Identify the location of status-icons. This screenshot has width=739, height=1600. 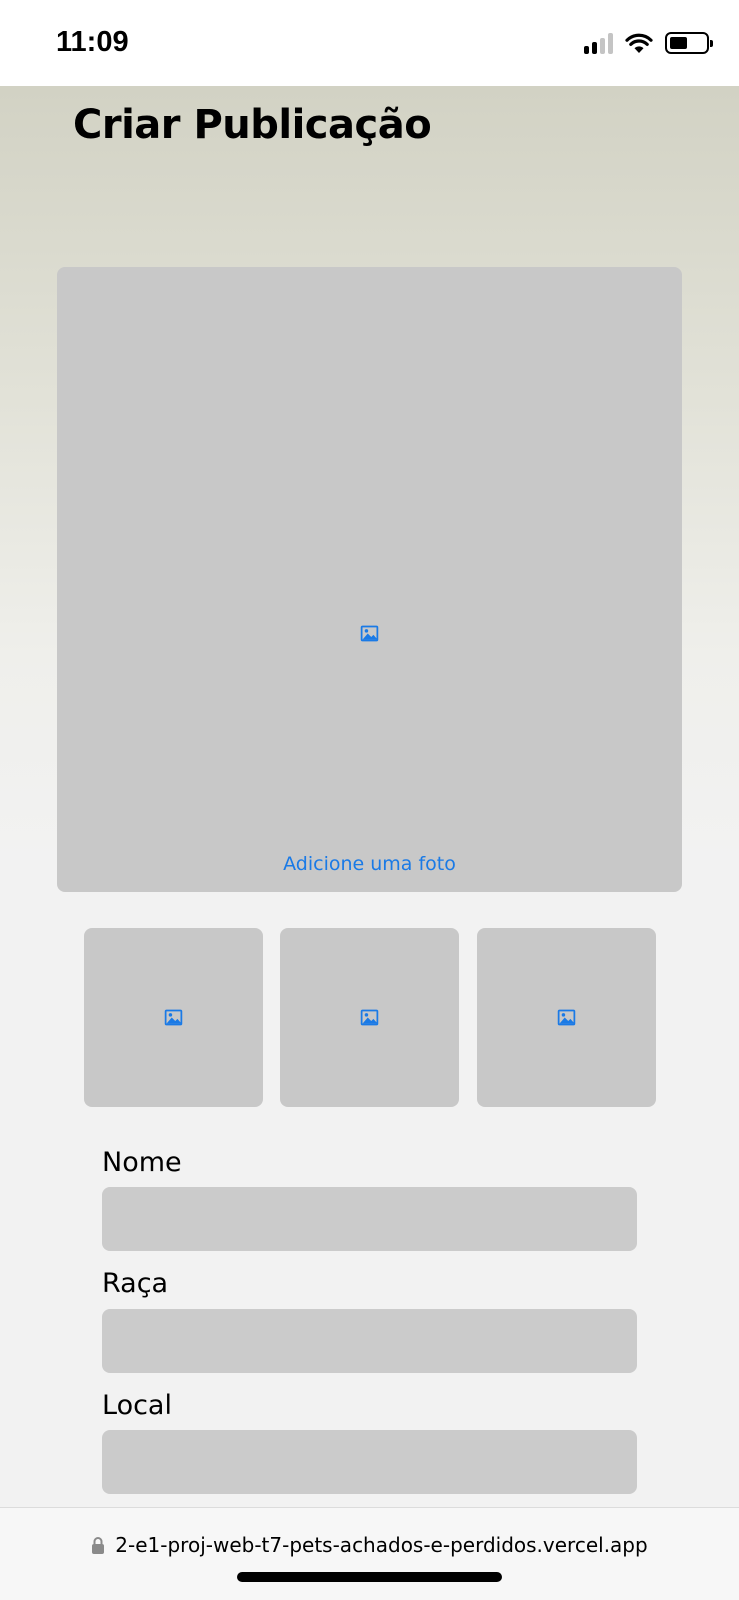
(648, 43).